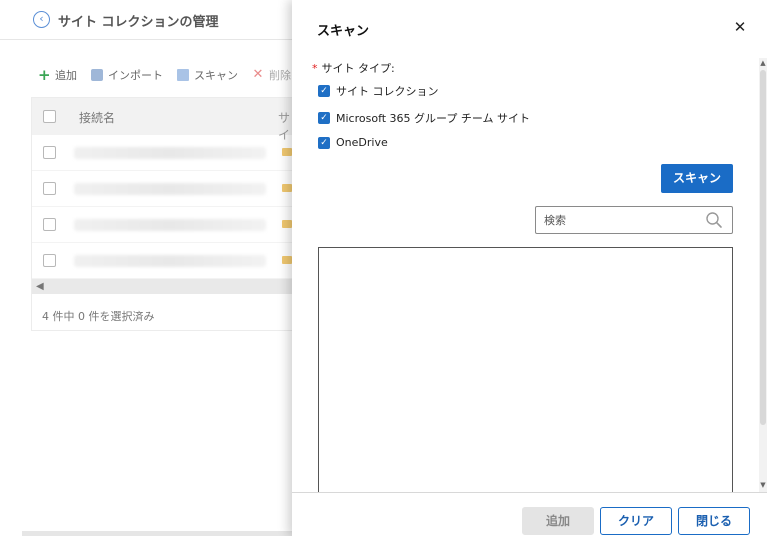  What do you see at coordinates (49, 116) in the screenshot?
I see `select-all-checkbox` at bounding box center [49, 116].